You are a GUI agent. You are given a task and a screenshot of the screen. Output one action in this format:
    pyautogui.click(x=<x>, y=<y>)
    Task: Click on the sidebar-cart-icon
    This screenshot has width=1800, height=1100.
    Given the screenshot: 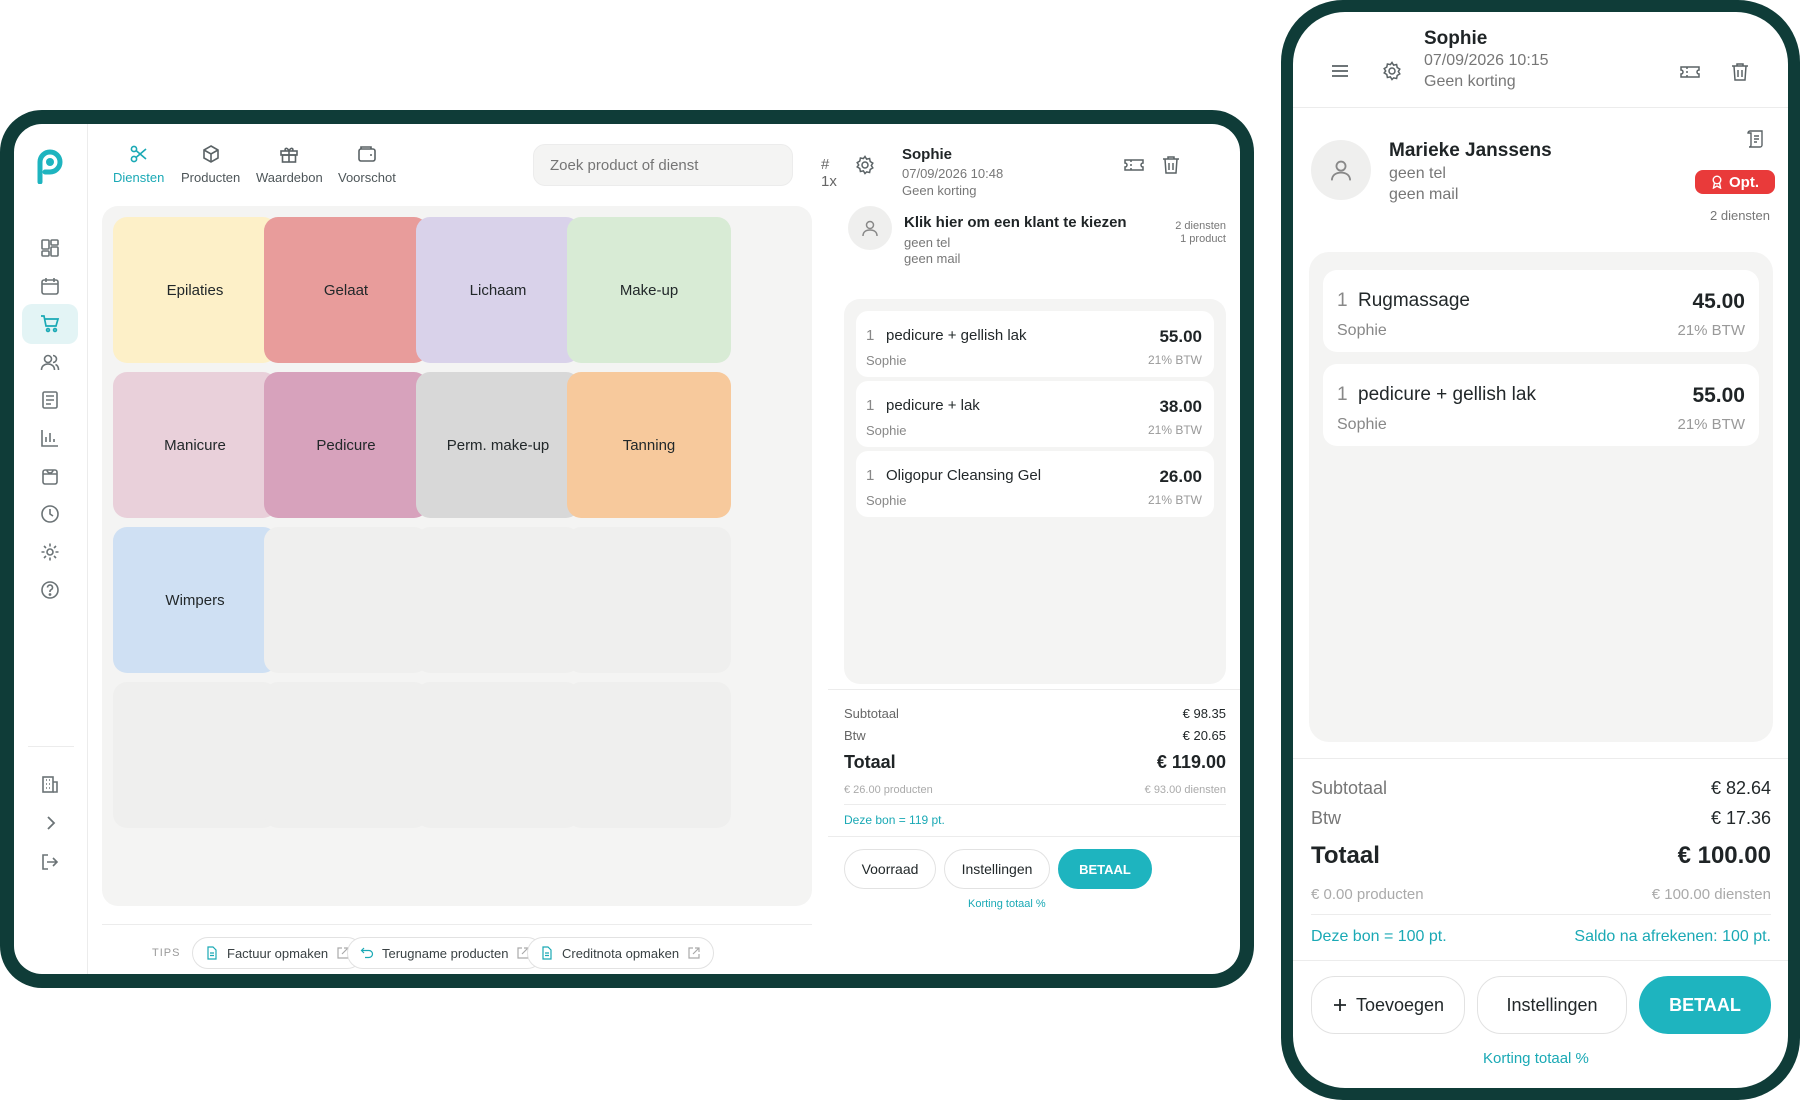 What is the action you would take?
    pyautogui.click(x=50, y=324)
    